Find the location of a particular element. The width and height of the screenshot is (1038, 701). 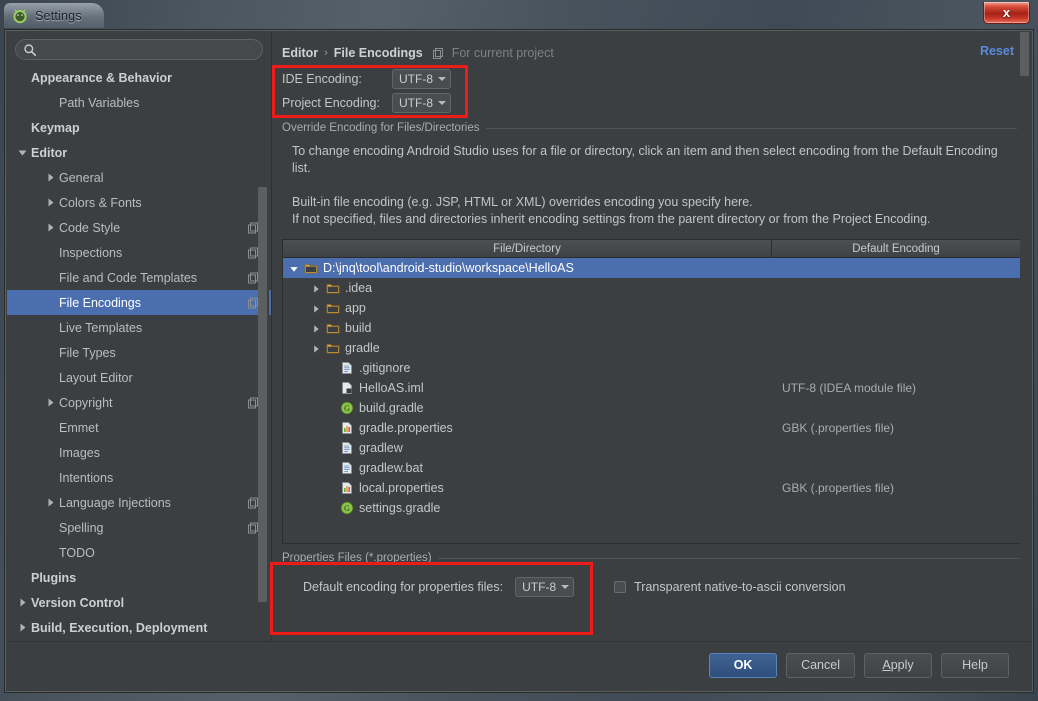

table-row: Gbuild.gradle is located at coordinates (651, 408).